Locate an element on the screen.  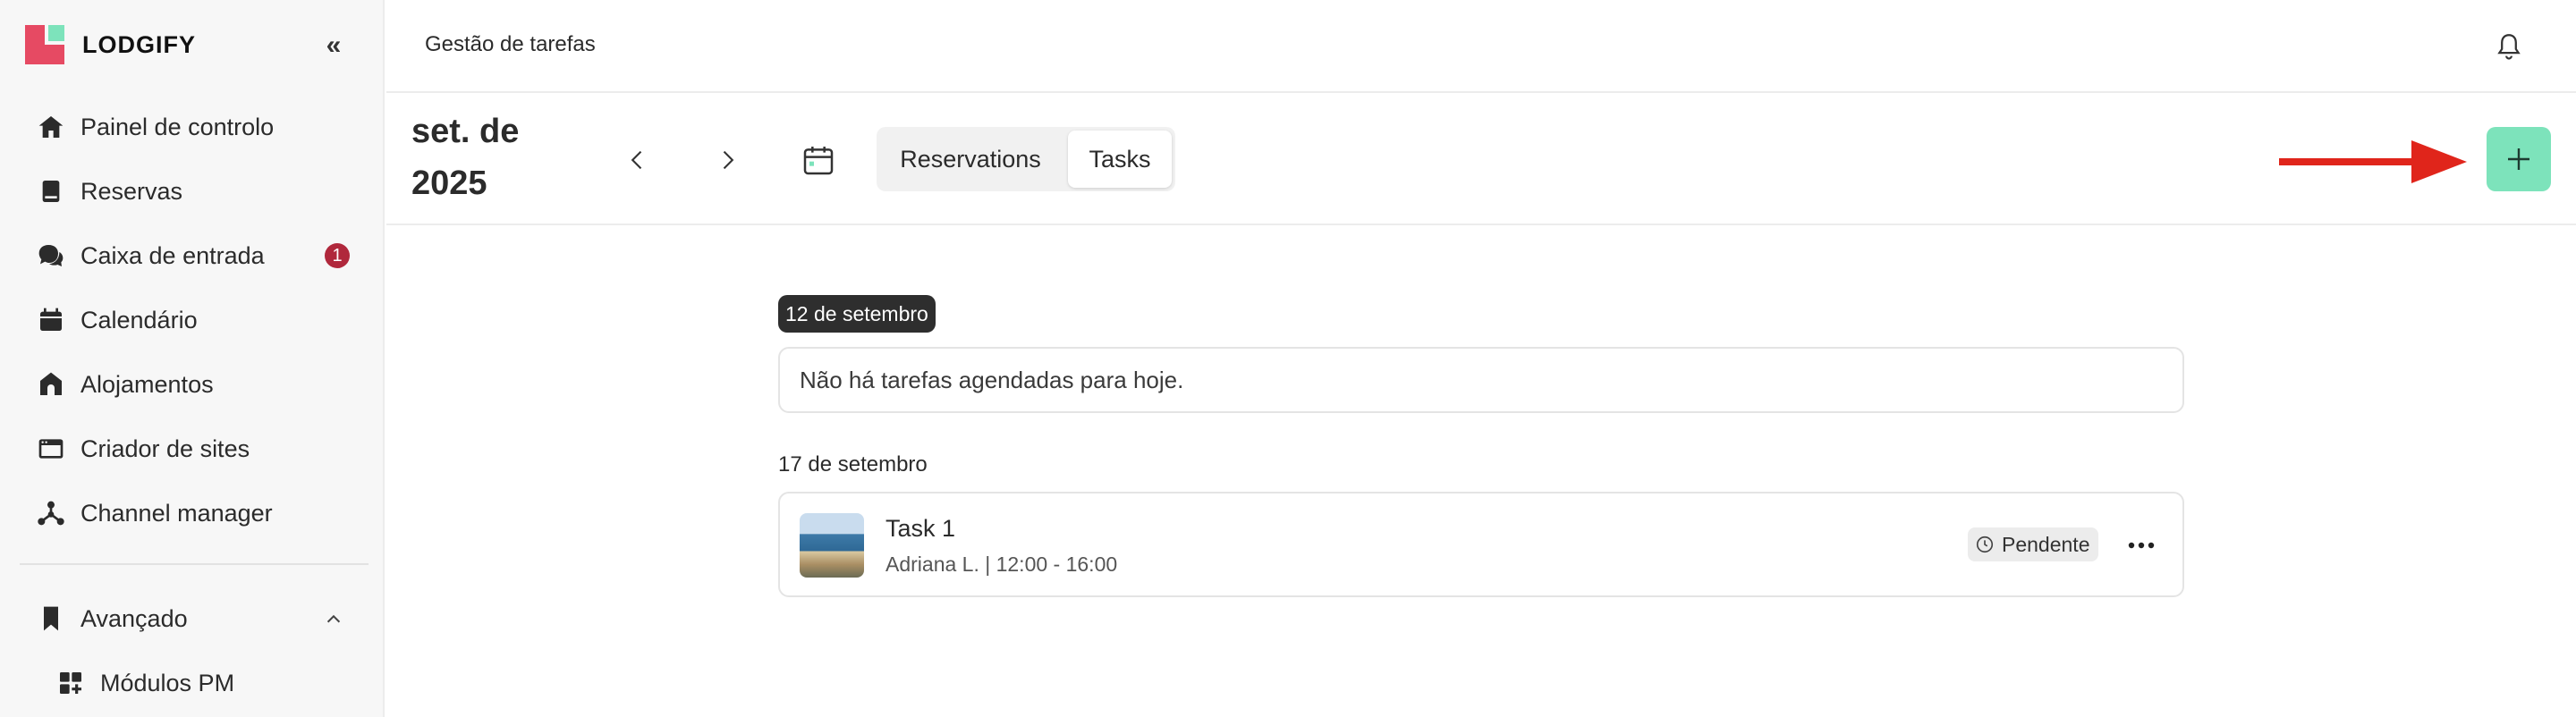
sidebar-item-calendar: Calendário is located at coordinates (192, 320).